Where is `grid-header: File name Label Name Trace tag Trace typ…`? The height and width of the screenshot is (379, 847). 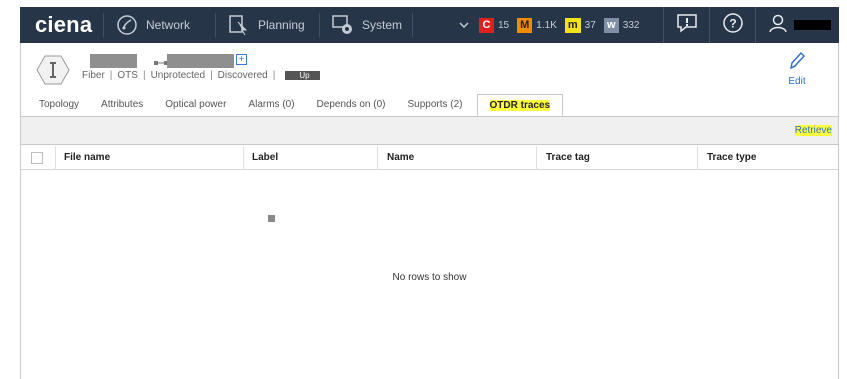
grid-header: File name Label Name Trace tag Trace typ… is located at coordinates (429, 158).